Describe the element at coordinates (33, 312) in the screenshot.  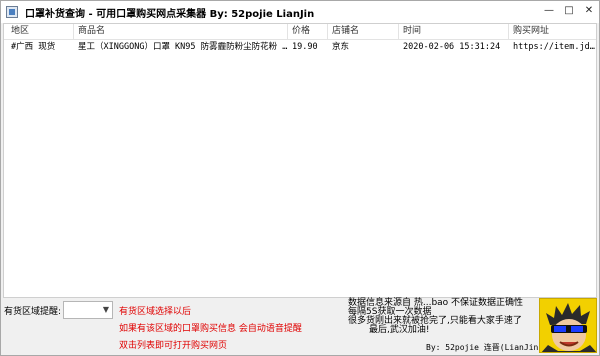
I see `region-alert-label: 有货区域提醒:` at that location.